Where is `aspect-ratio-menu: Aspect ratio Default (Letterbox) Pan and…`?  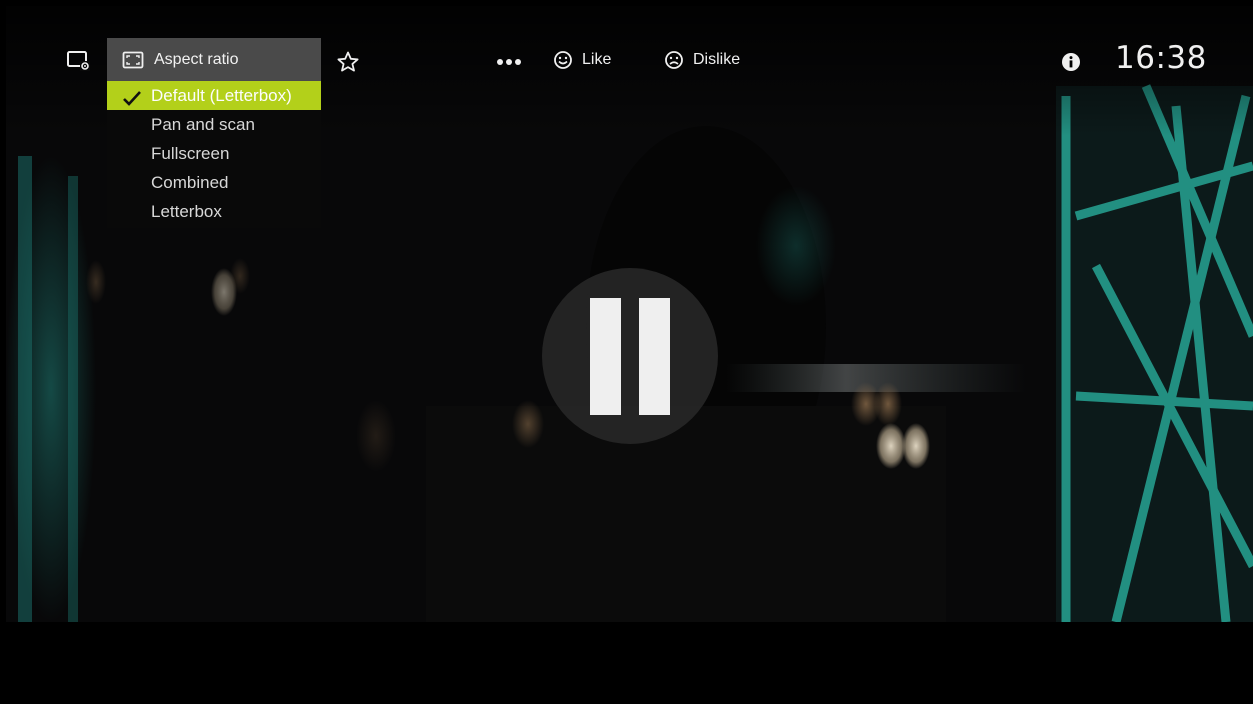
aspect-ratio-menu: Aspect ratio Default (Letterbox) Pan and… is located at coordinates (214, 133).